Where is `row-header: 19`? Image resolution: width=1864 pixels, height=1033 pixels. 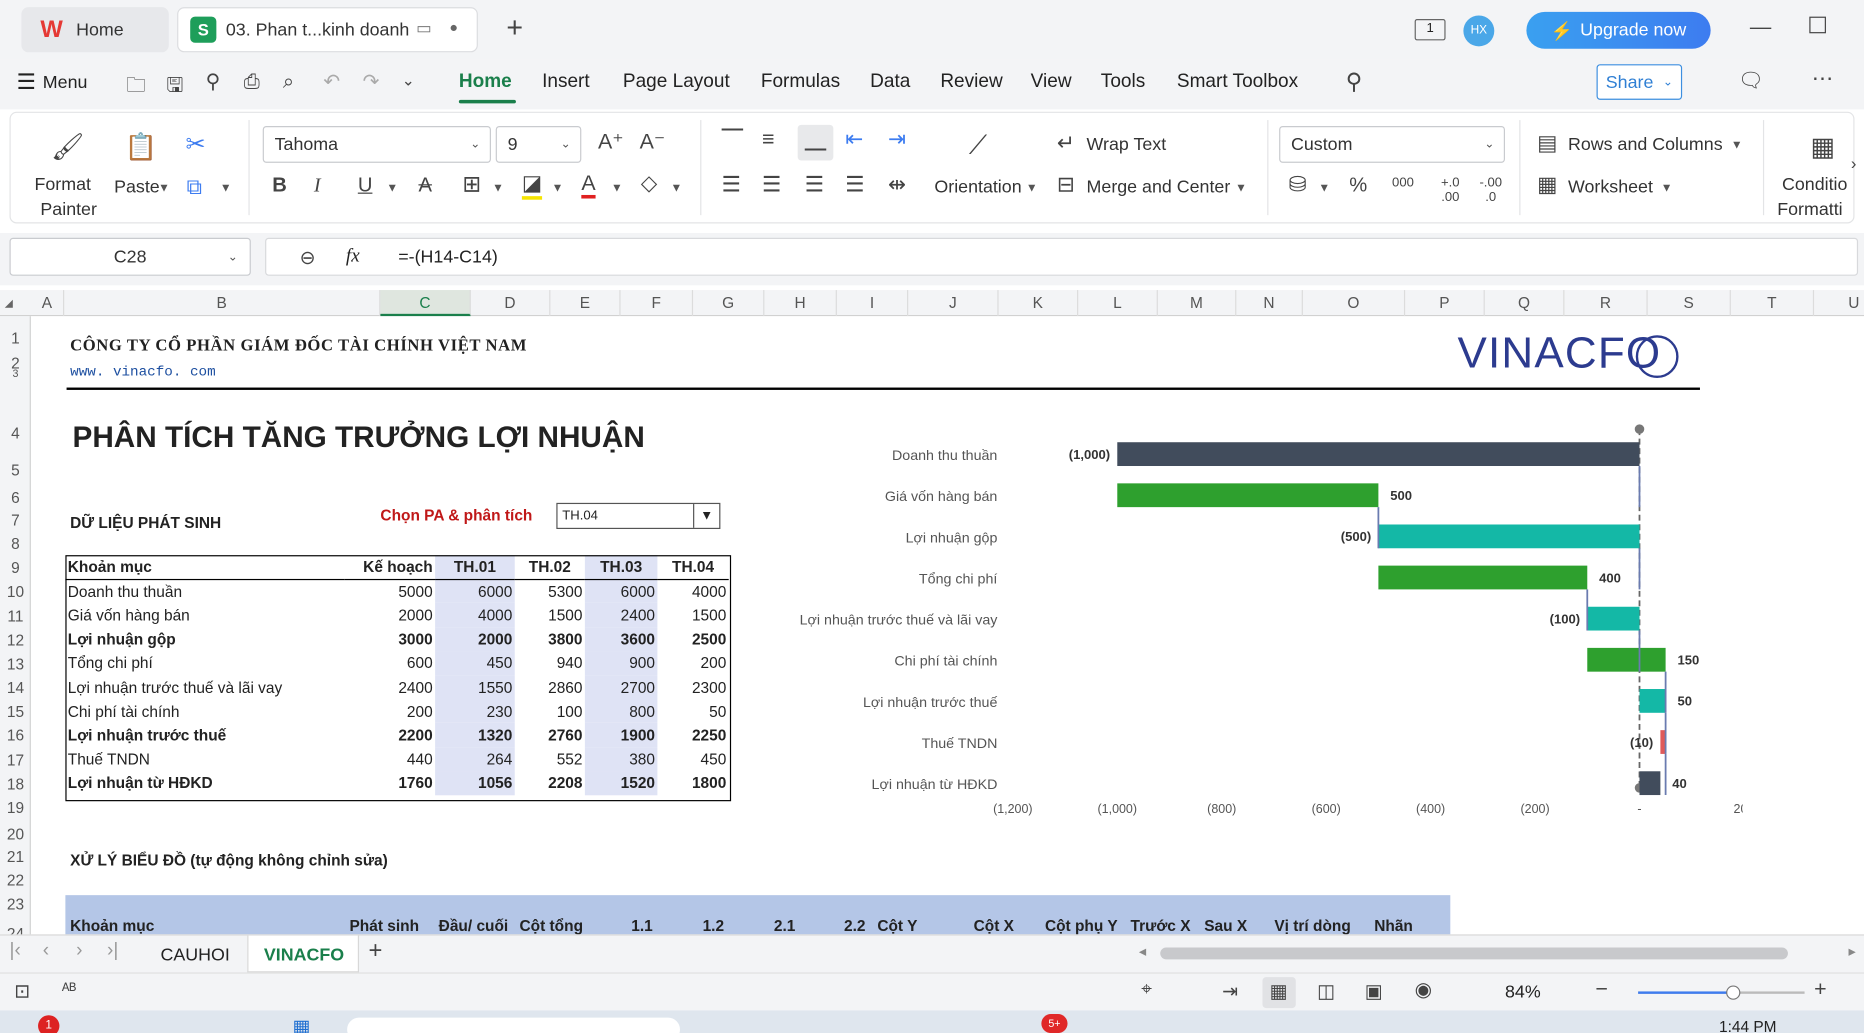
row-header: 19 is located at coordinates (15, 808).